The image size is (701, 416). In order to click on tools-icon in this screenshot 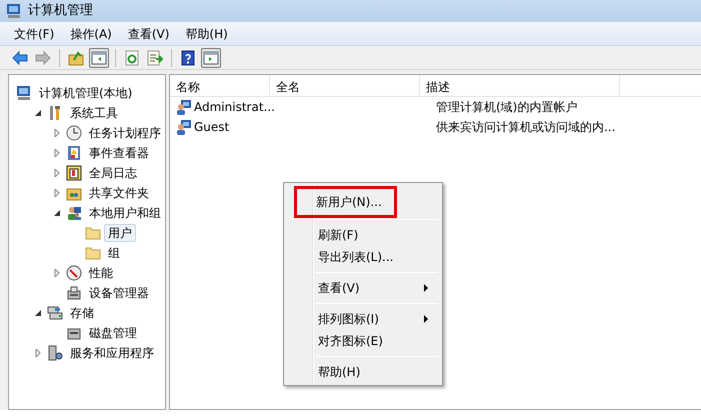, I will do `click(55, 113)`.